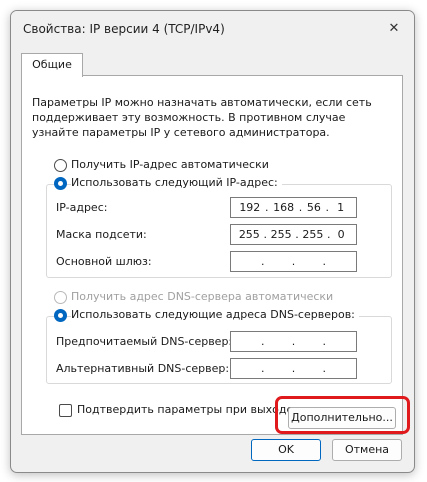 The width and height of the screenshot is (427, 482). What do you see at coordinates (170, 164) in the screenshot?
I see `radio-ip-auto-label: Получить IP-адрес автоматически` at bounding box center [170, 164].